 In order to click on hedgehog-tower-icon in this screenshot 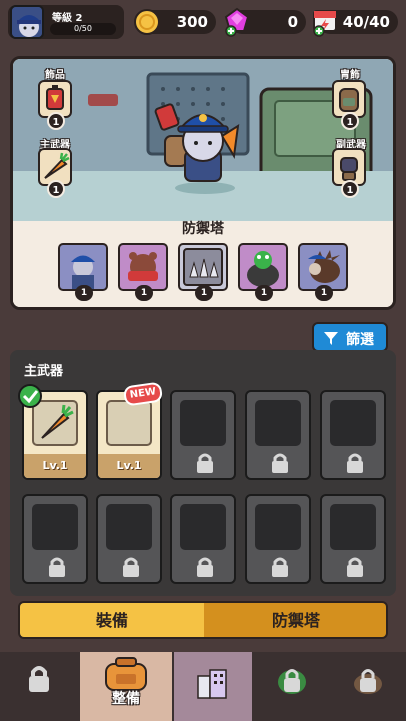, I will do `click(324, 266)`.